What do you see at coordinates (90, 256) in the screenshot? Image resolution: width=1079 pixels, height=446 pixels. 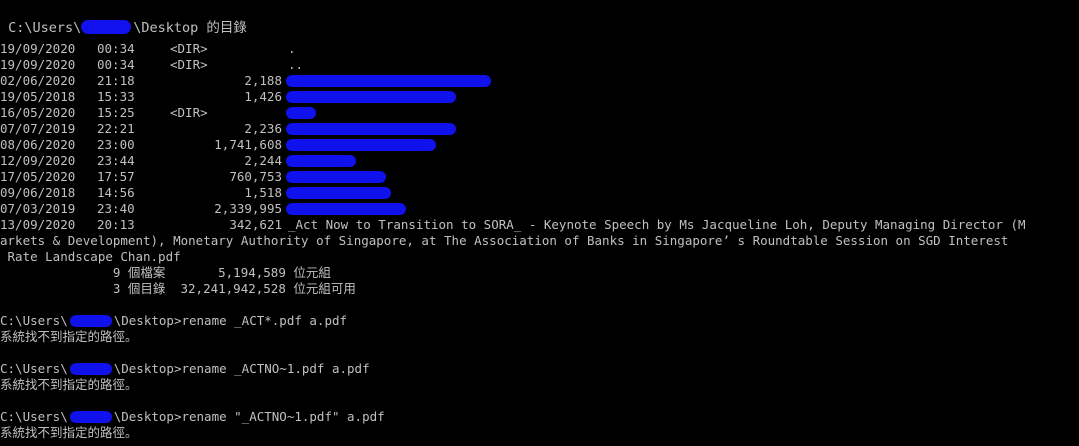 I see `long-name-wrap-2: Rate Landscape Chan.pdf` at bounding box center [90, 256].